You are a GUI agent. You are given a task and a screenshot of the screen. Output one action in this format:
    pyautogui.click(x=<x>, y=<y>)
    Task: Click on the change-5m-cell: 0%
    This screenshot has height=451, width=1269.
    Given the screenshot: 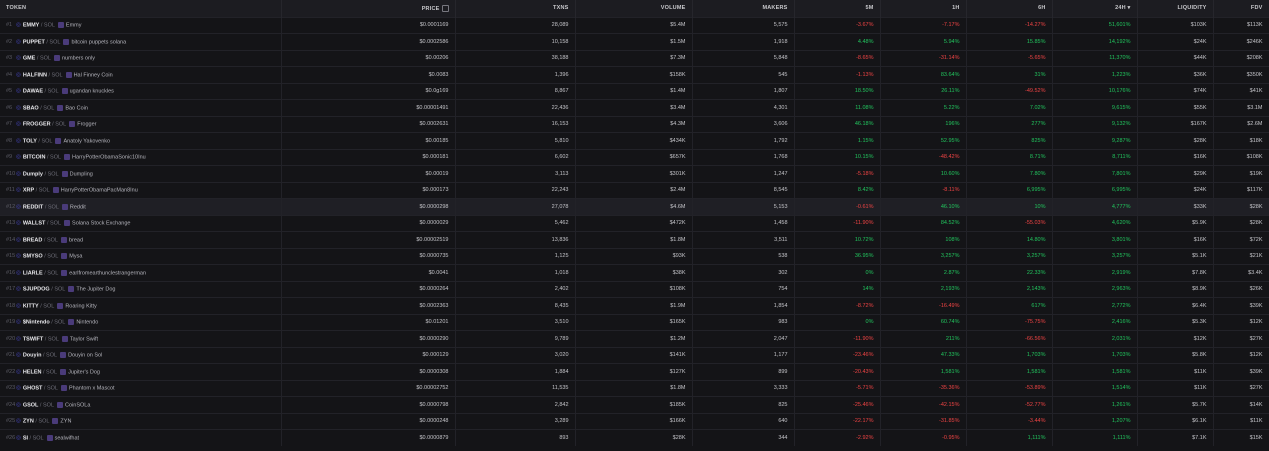 What is the action you would take?
    pyautogui.click(x=837, y=272)
    